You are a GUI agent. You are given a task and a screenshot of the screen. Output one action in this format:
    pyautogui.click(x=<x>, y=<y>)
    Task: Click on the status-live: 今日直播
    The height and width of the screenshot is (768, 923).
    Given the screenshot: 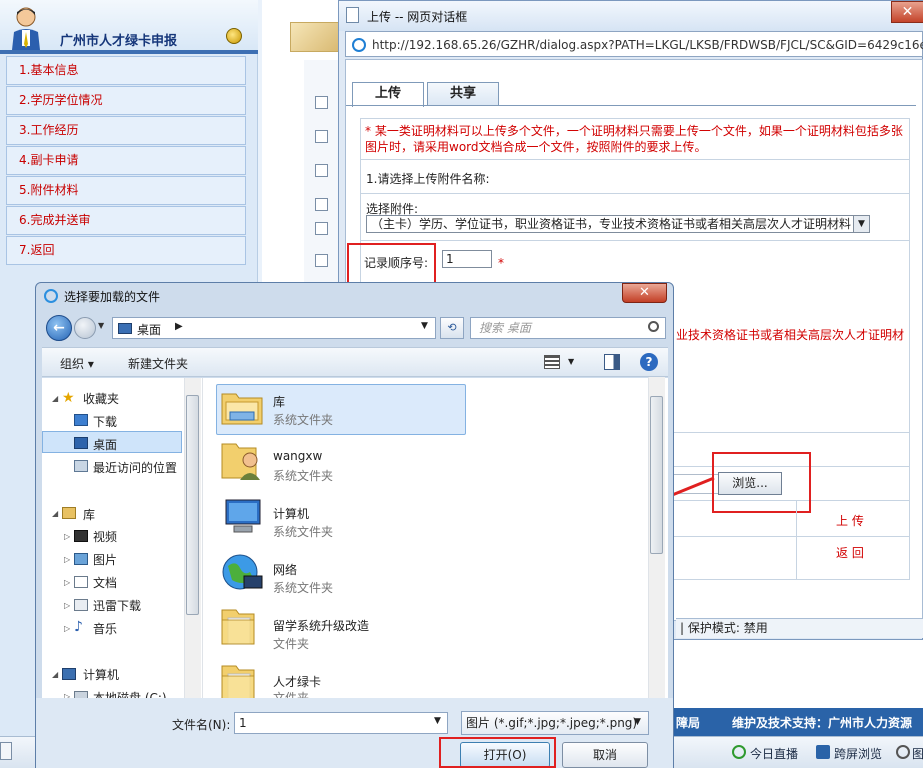 What is the action you would take?
    pyautogui.click(x=774, y=753)
    